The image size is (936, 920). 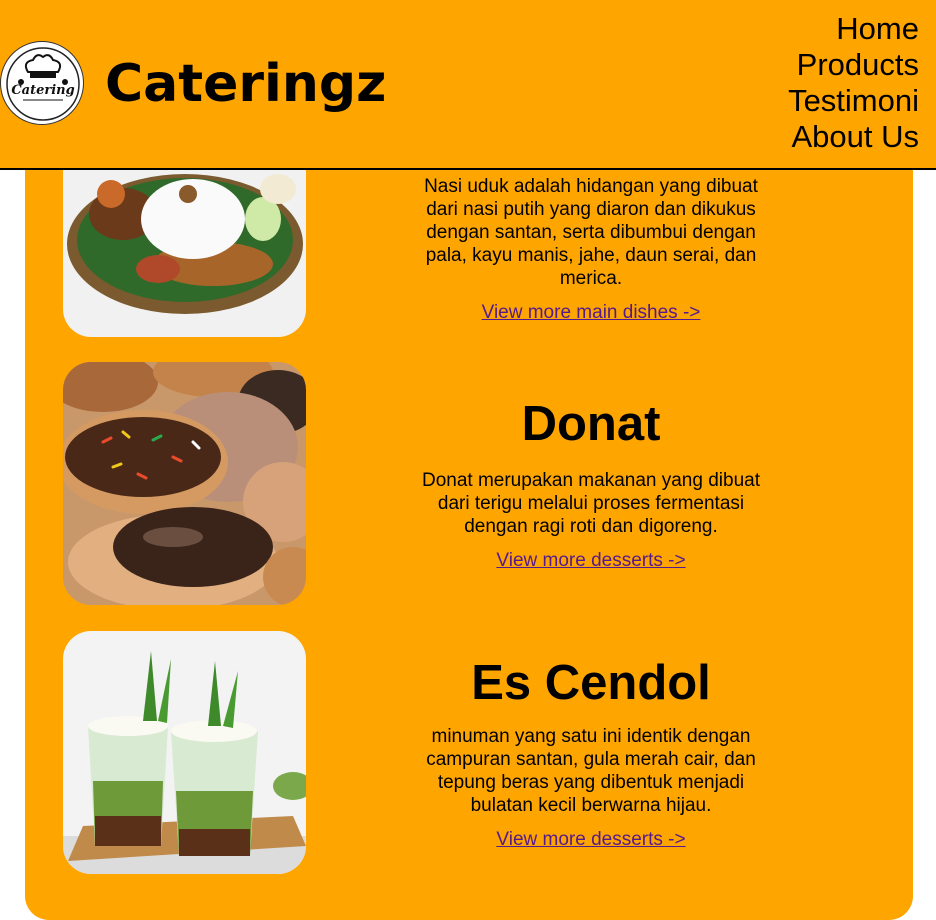 What do you see at coordinates (853, 101) in the screenshot?
I see `nav-testimoni: Testimoni` at bounding box center [853, 101].